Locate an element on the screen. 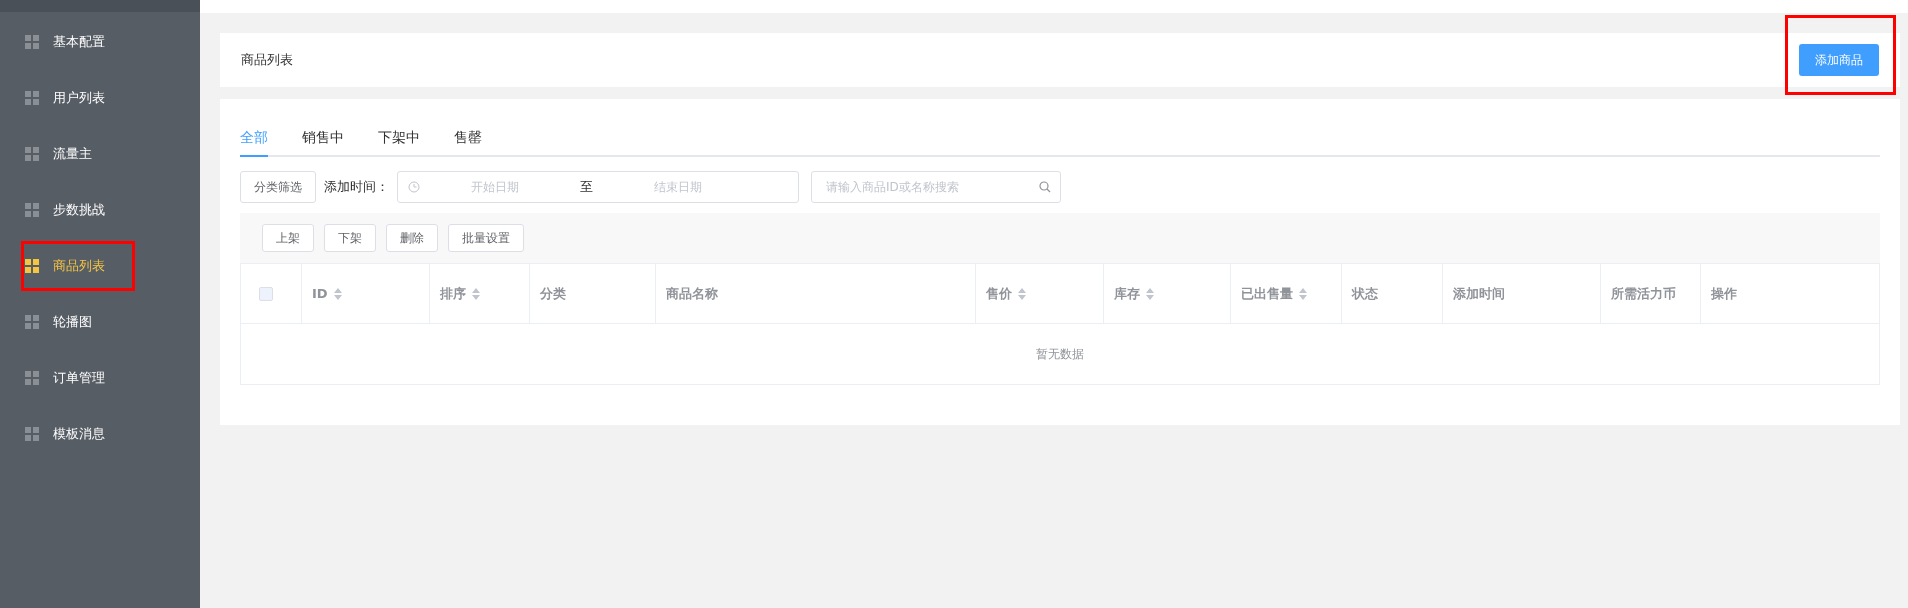  sidebar-item: 商品列表 is located at coordinates (100, 266).